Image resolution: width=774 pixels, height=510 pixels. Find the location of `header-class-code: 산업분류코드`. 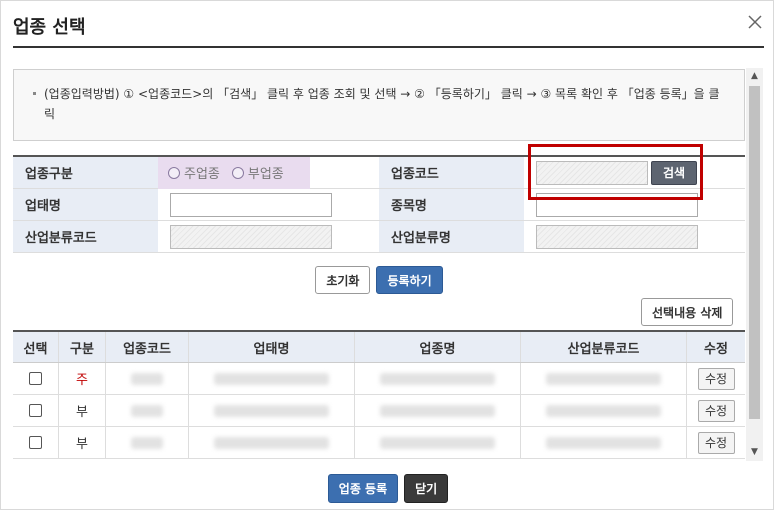

header-class-code: 산업분류코드 is located at coordinates (604, 347).